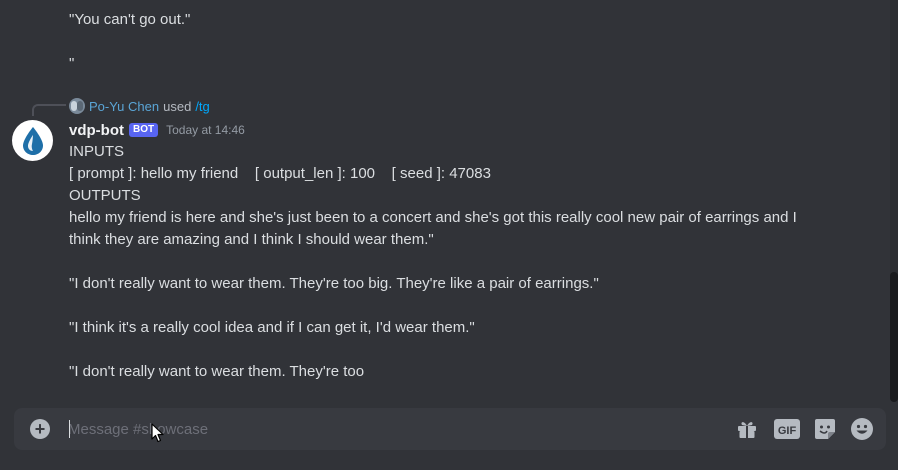 The image size is (898, 470). What do you see at coordinates (825, 429) in the screenshot?
I see `sticker-icon` at bounding box center [825, 429].